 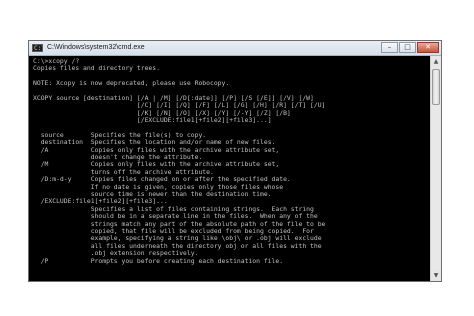 I want to click on console-line: [/EXCLUDE:file1[+file2][+file3]...], so click(x=152, y=120).